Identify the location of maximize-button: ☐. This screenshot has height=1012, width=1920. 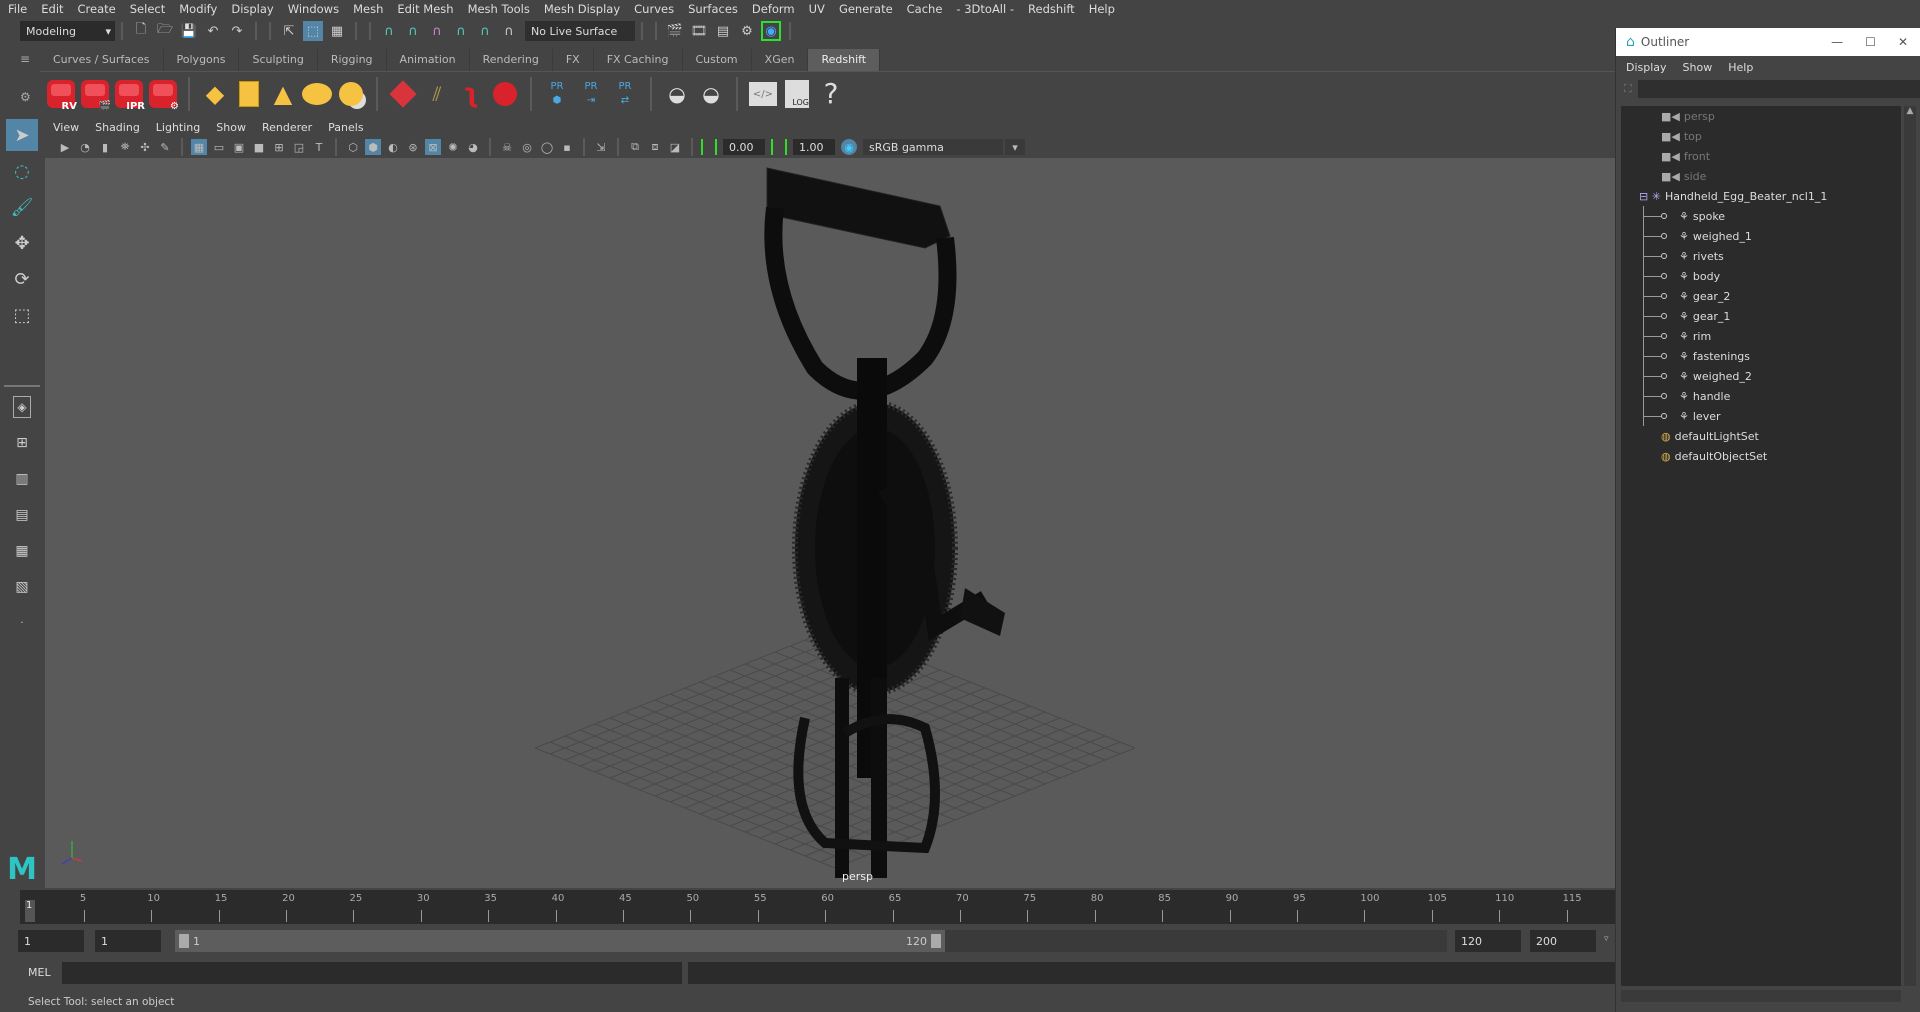
(1870, 42).